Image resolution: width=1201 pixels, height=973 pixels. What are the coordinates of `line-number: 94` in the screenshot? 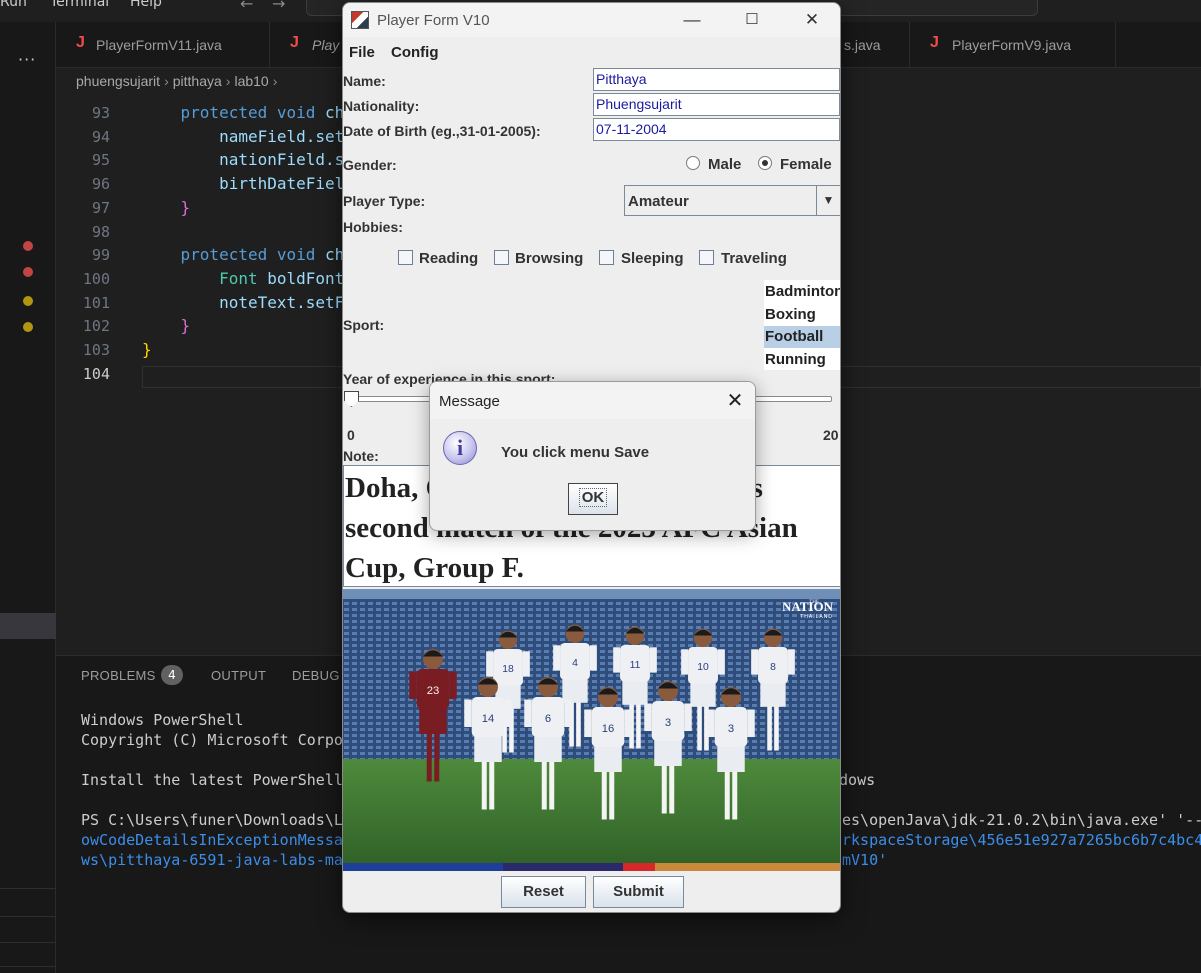 It's located at (100, 136).